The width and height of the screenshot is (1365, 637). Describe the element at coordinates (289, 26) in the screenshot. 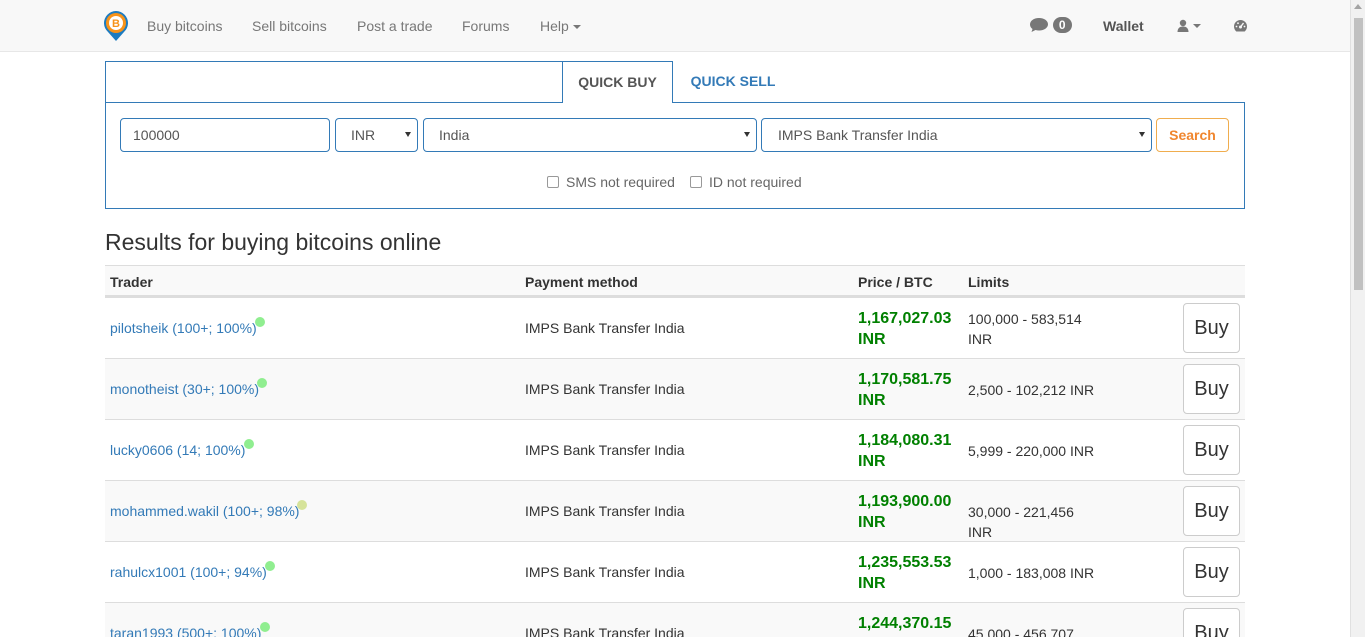

I see `nav-sell-bitcoins: Sell bitcoins` at that location.